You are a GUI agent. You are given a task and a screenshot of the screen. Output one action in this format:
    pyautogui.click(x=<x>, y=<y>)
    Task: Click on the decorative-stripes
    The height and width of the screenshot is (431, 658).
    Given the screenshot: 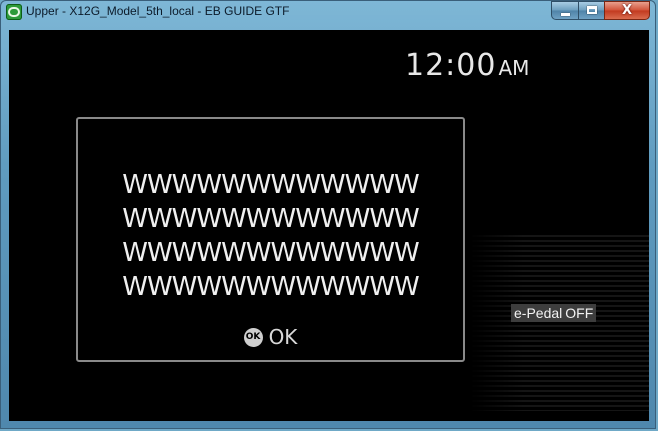 What is the action you would take?
    pyautogui.click(x=559, y=323)
    